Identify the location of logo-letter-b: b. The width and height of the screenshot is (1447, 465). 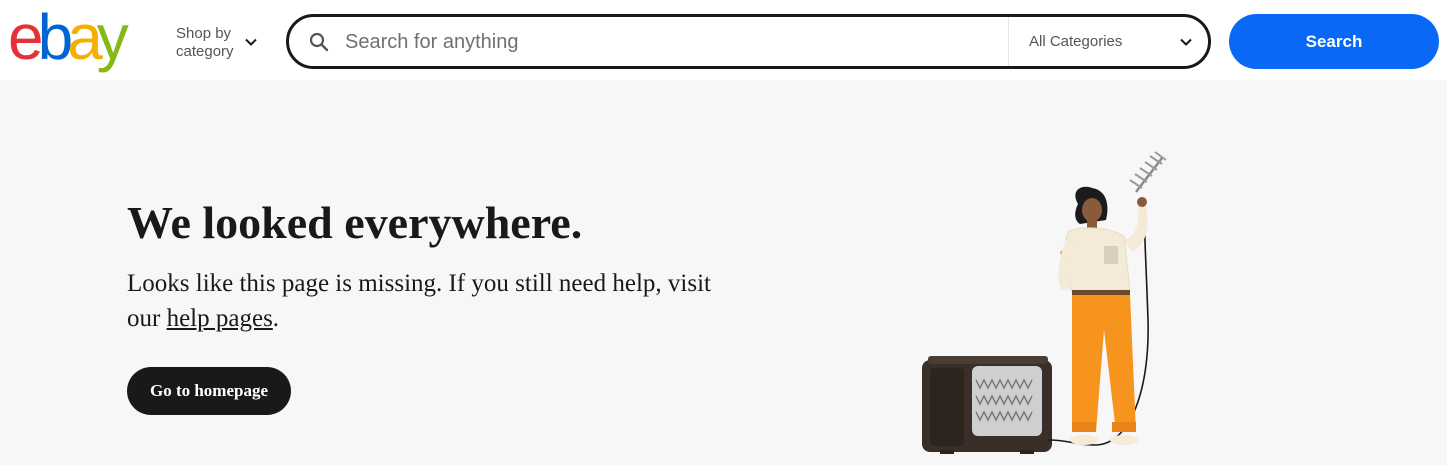
(55, 37).